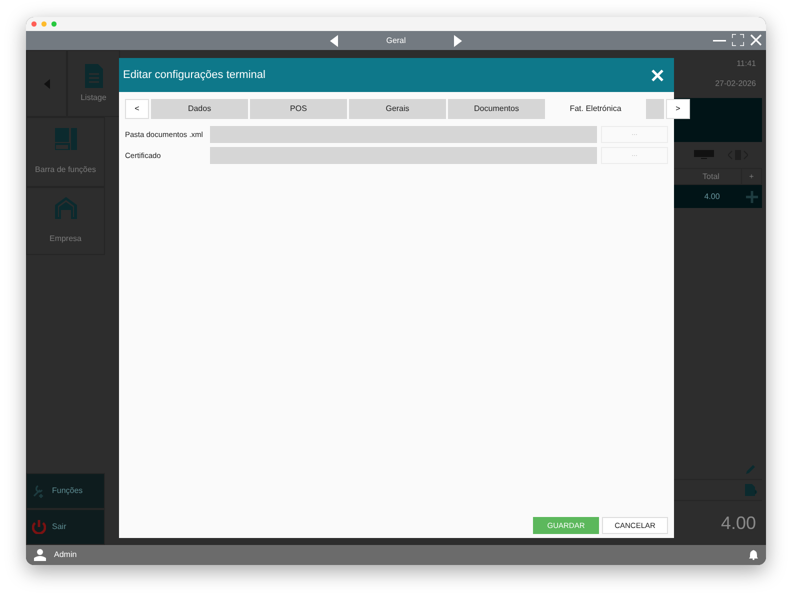 The image size is (793, 600). What do you see at coordinates (752, 196) in the screenshot?
I see `plus-icon` at bounding box center [752, 196].